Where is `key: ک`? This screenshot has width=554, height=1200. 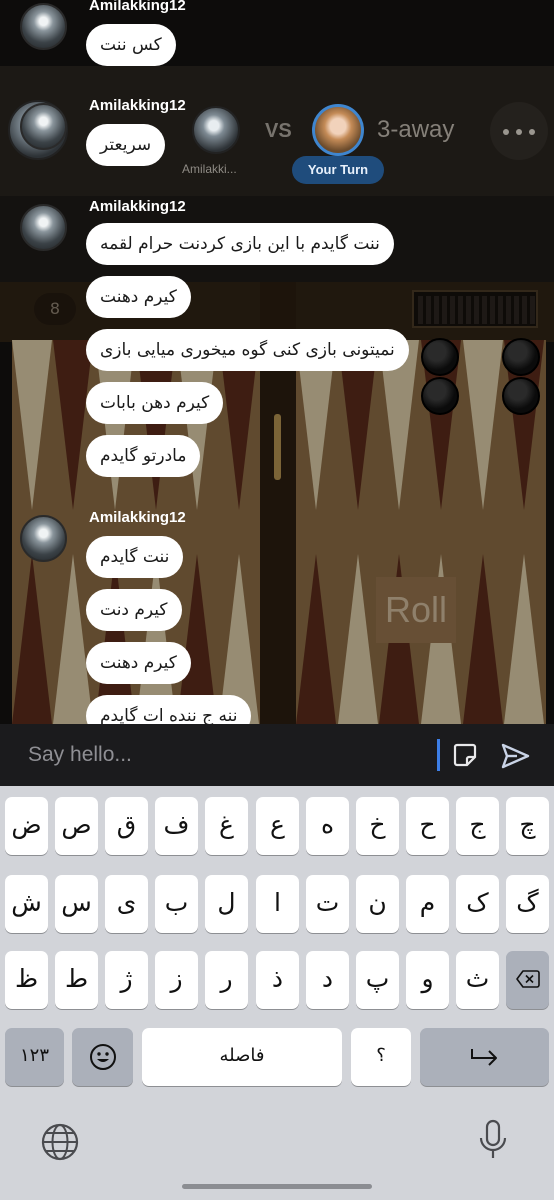
key: ک is located at coordinates (477, 904).